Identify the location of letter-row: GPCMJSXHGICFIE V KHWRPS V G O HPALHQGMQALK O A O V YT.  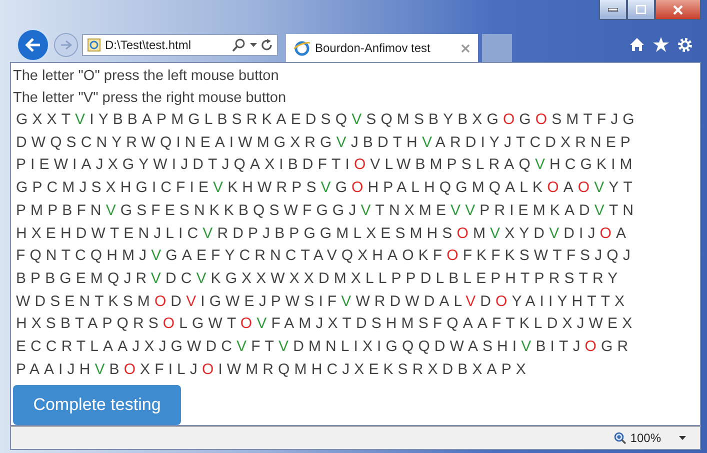
(326, 187).